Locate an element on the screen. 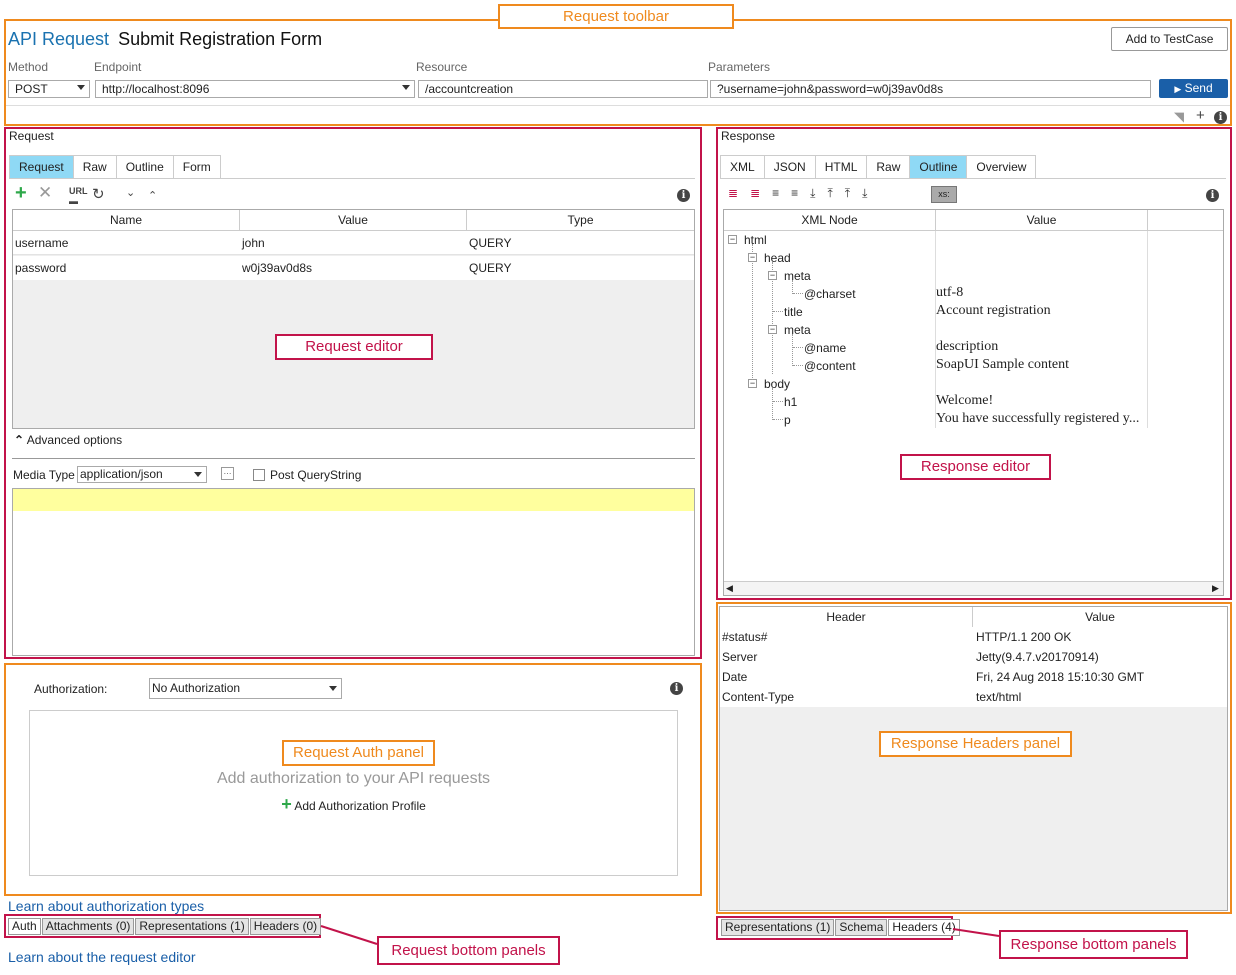 The image size is (1236, 975). request-bottom-connector is located at coordinates (349, 935).